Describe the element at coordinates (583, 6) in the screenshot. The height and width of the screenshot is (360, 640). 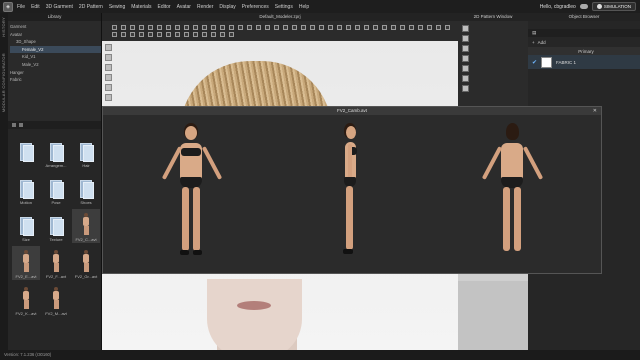
I see `cloud-icon` at that location.